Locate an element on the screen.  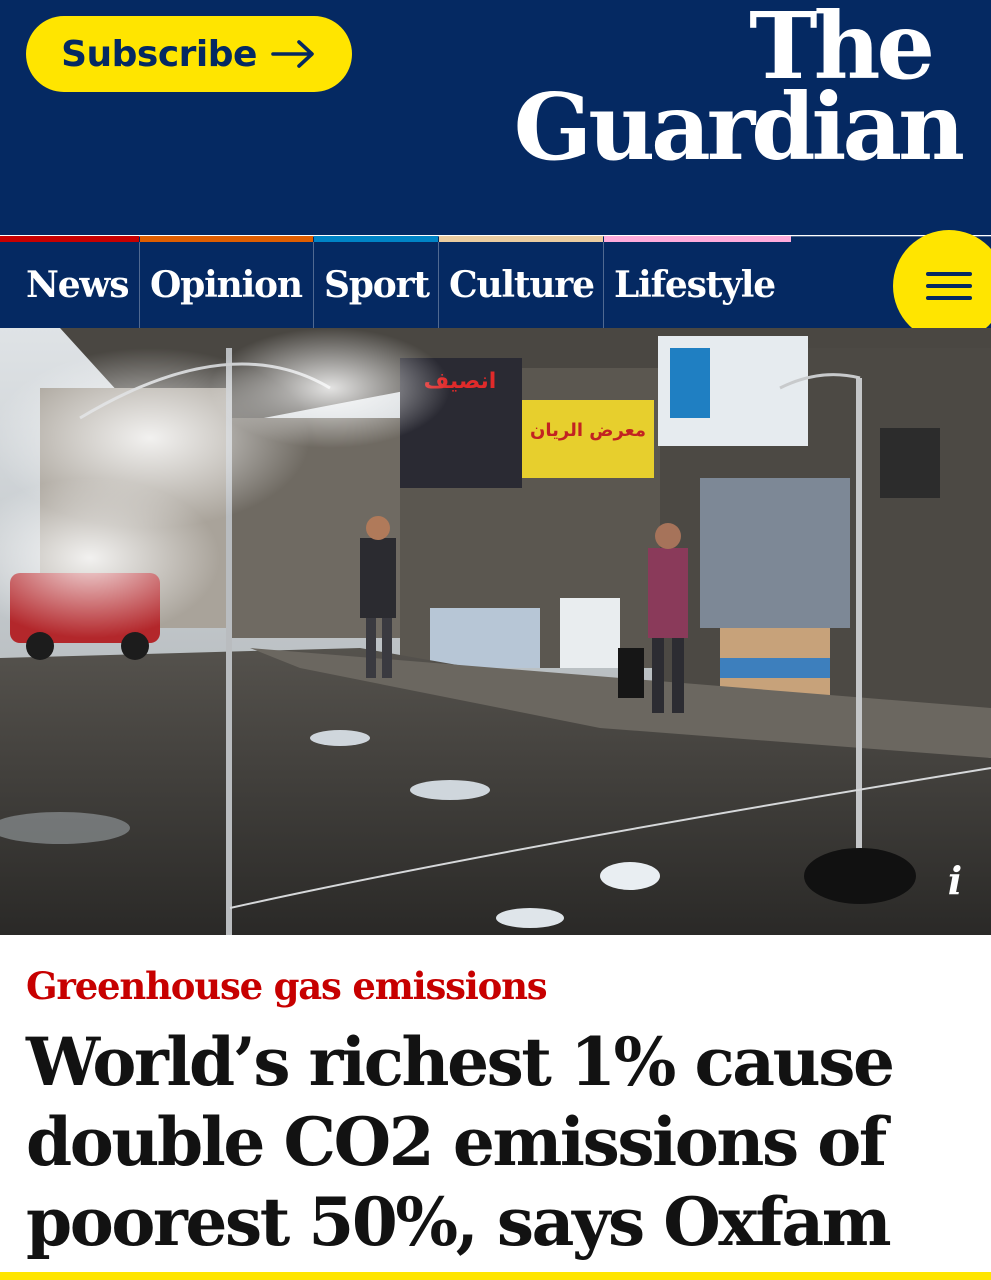
guardian-logo: The Guardian is located at coordinates (739, 90).